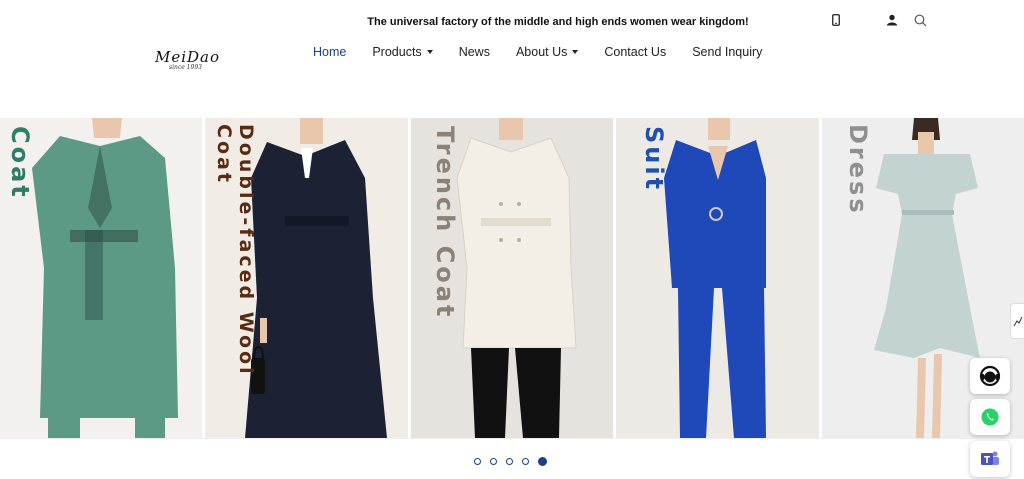 Image resolution: width=1024 pixels, height=479 pixels. Describe the element at coordinates (892, 20) in the screenshot. I see `user-icon` at that location.